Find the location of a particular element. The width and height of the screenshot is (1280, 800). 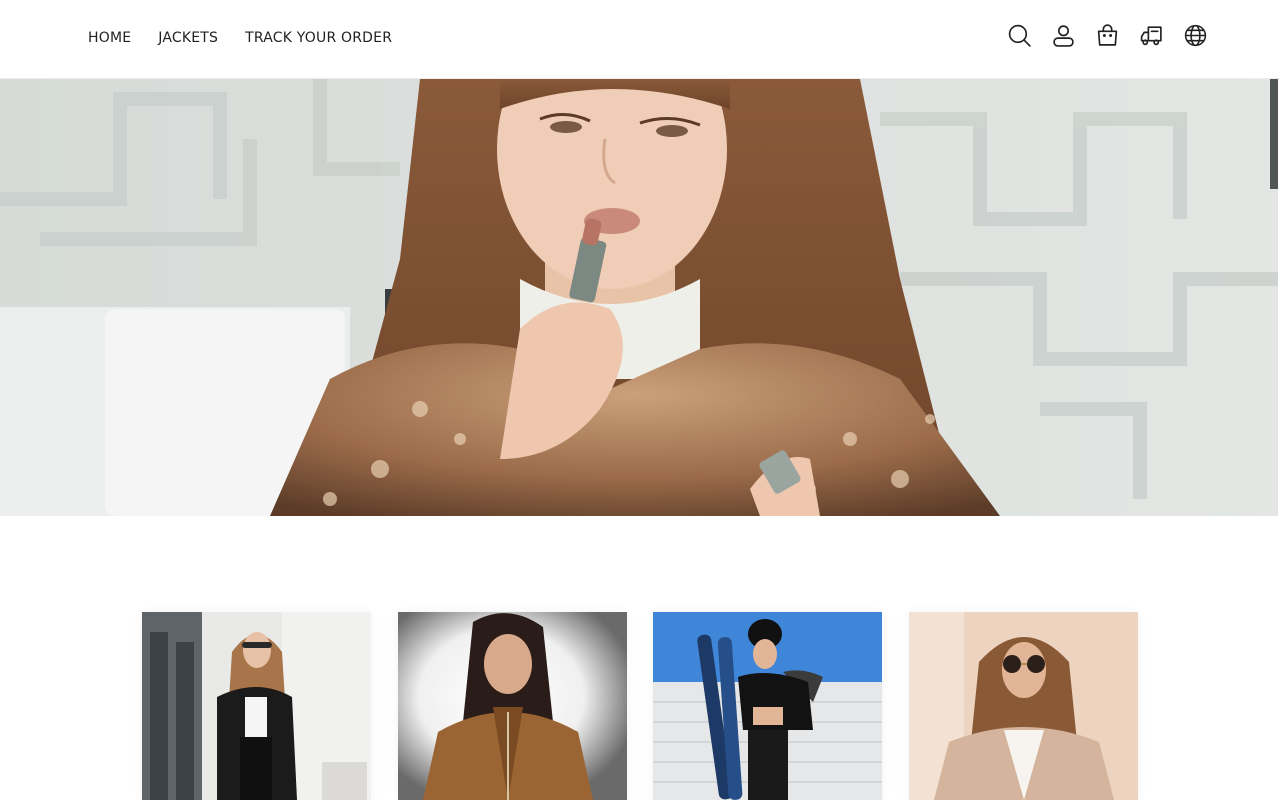

cart-icon is located at coordinates (1107, 35).